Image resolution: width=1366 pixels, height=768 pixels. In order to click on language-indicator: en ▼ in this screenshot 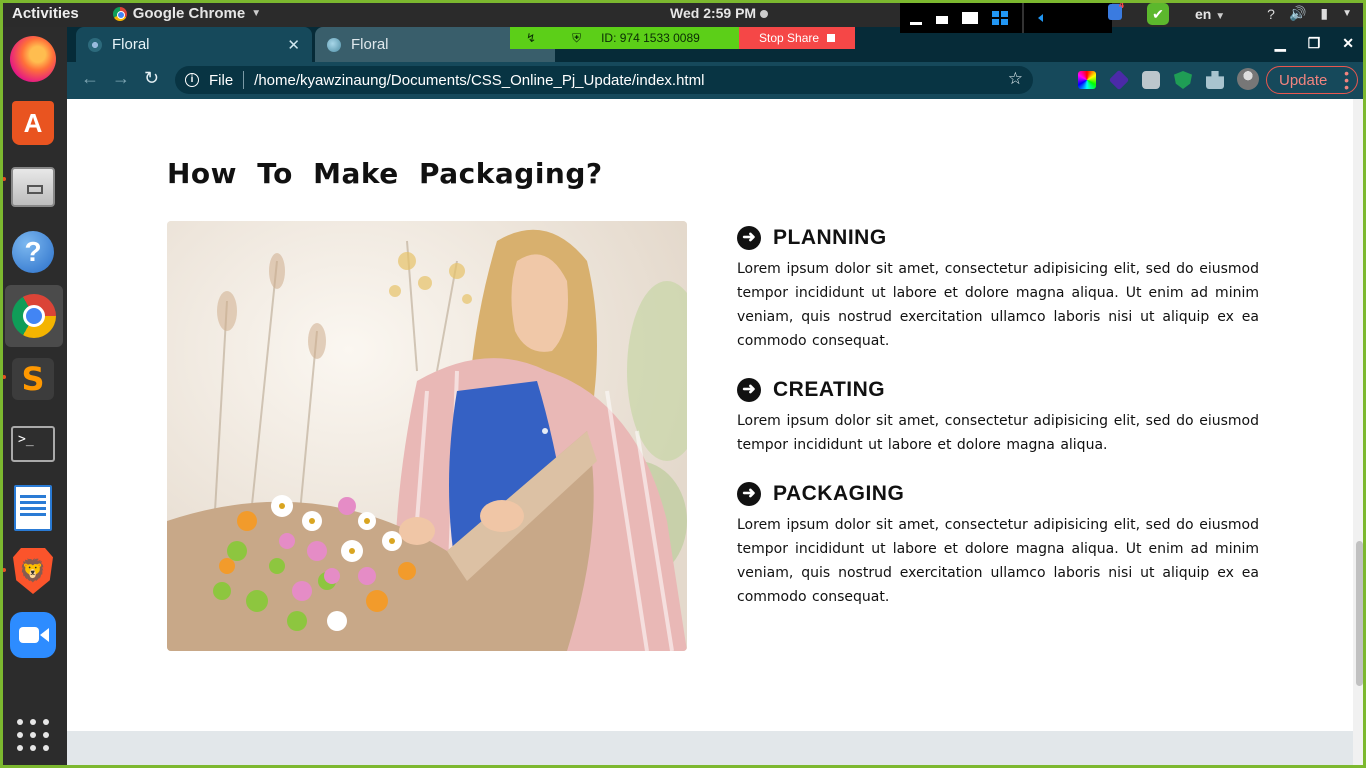, I will do `click(1210, 14)`.